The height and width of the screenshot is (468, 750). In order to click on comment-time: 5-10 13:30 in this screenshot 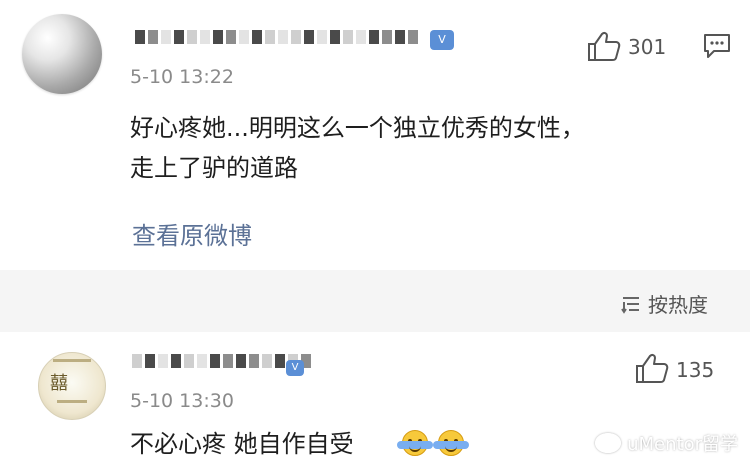, I will do `click(182, 401)`.